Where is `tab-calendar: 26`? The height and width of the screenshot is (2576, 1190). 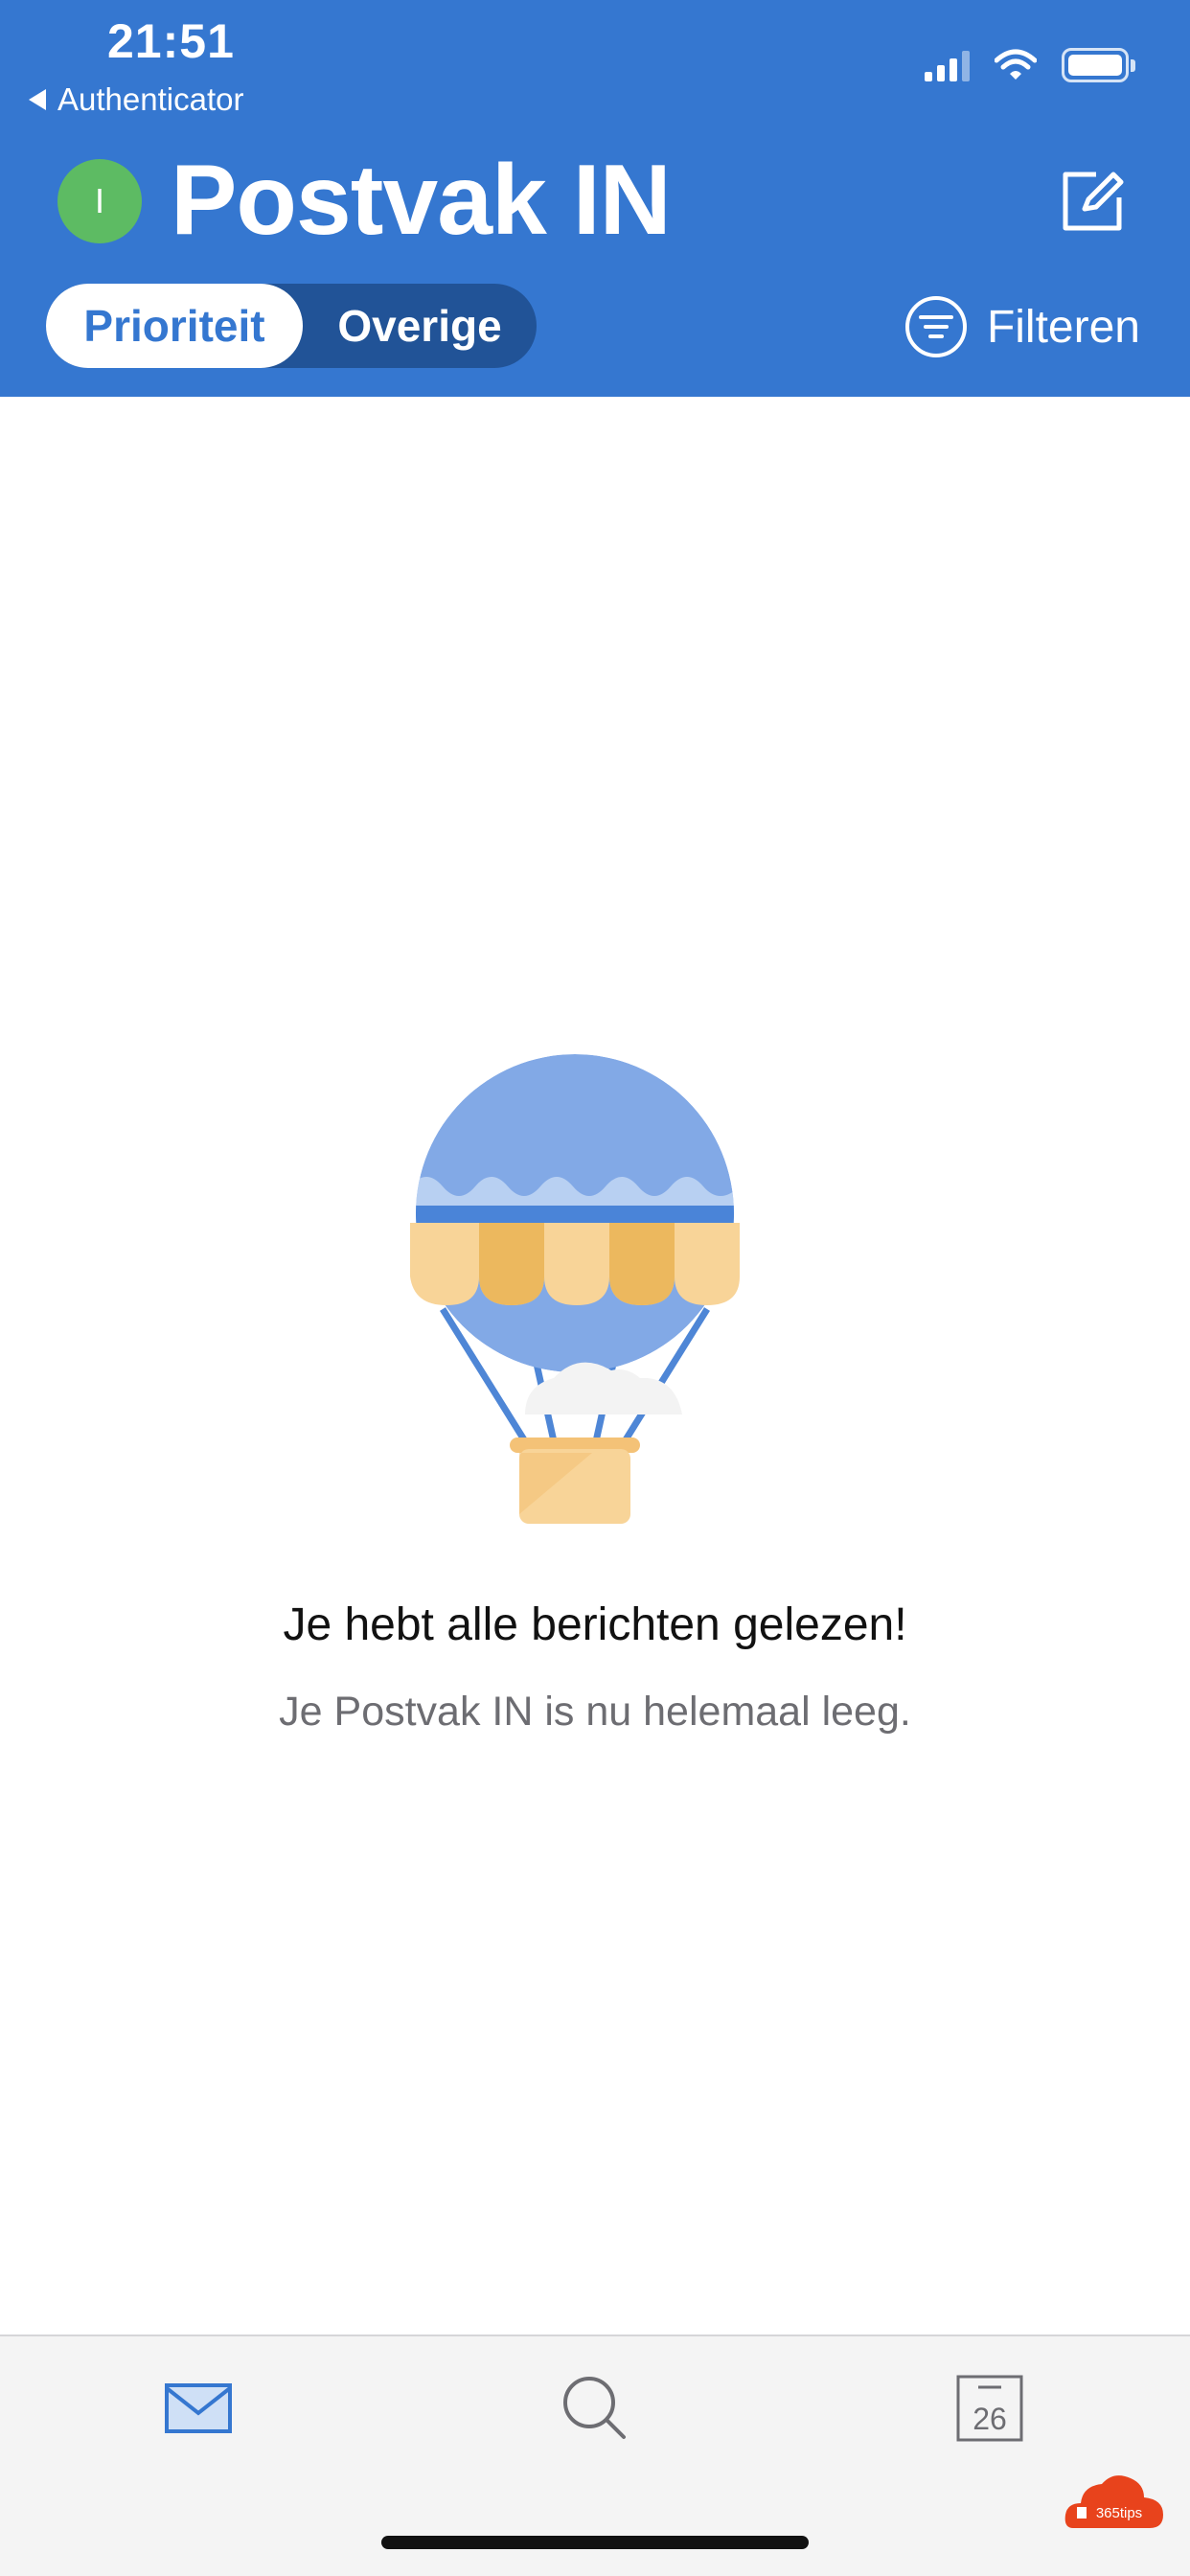
tab-calendar: 26 is located at coordinates (990, 2408).